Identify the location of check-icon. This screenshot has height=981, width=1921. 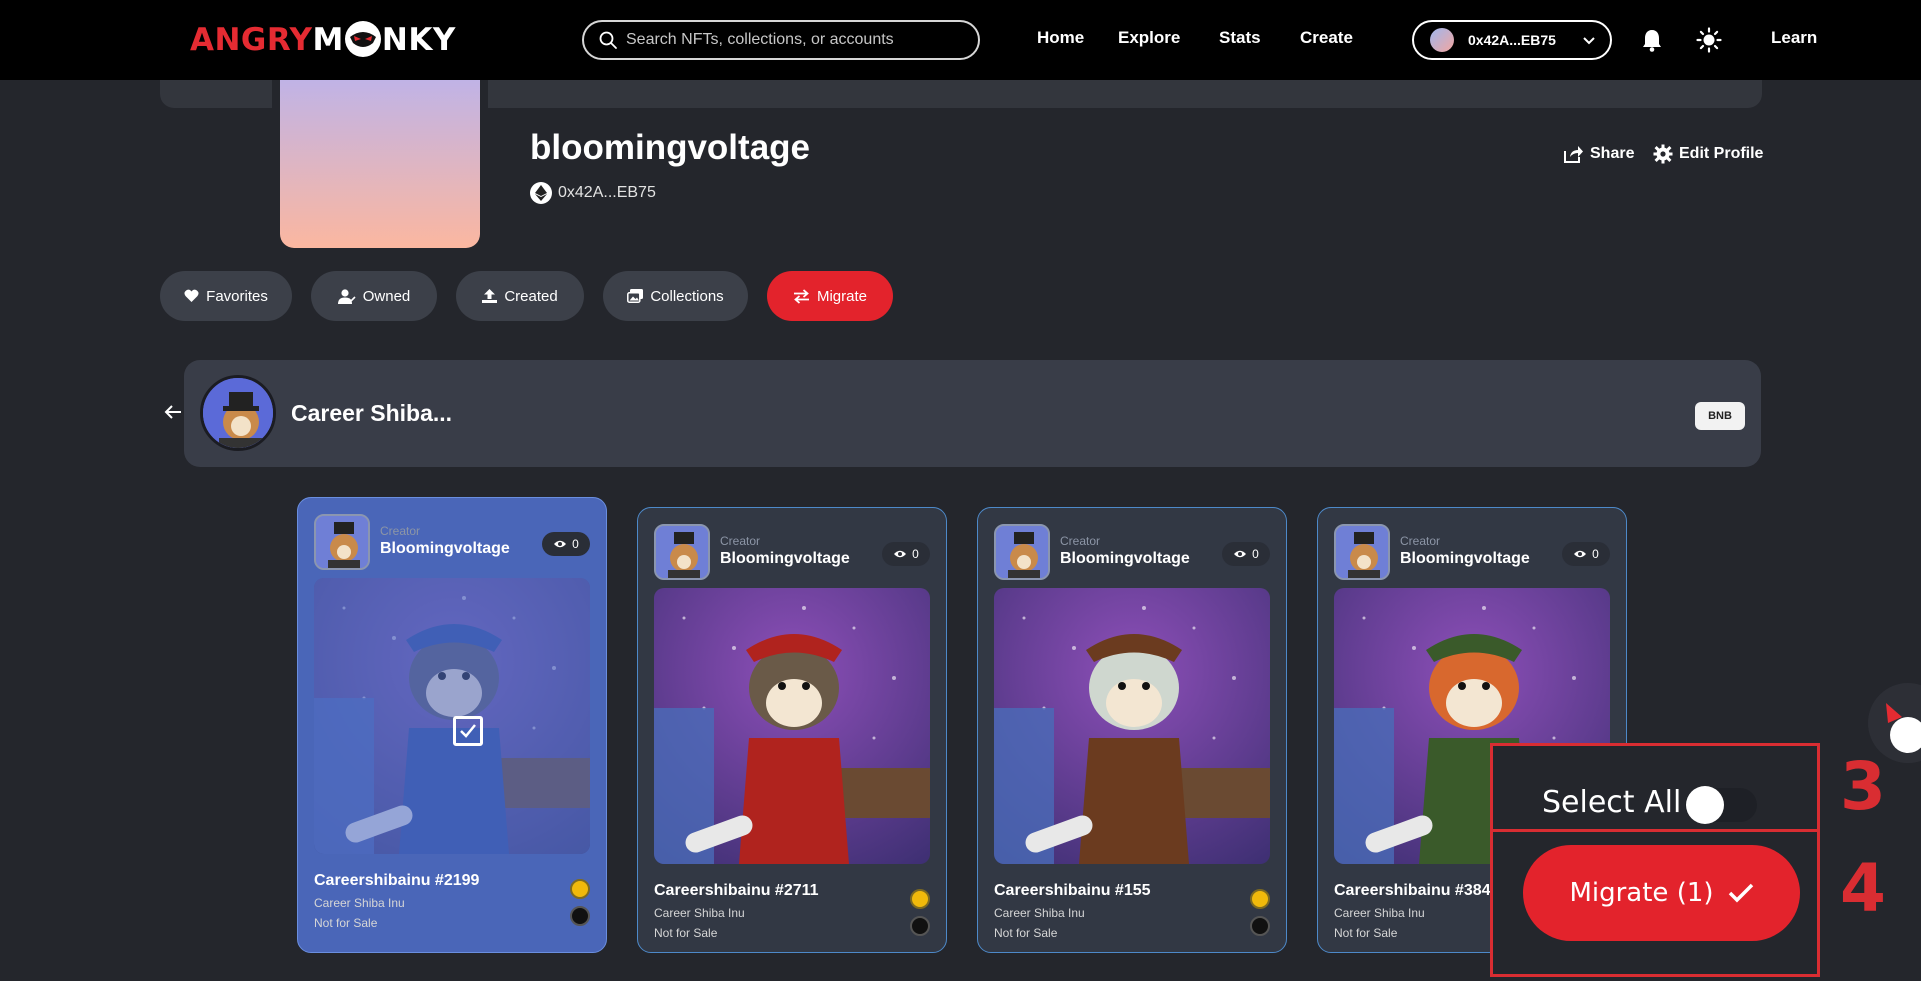
(1740, 893).